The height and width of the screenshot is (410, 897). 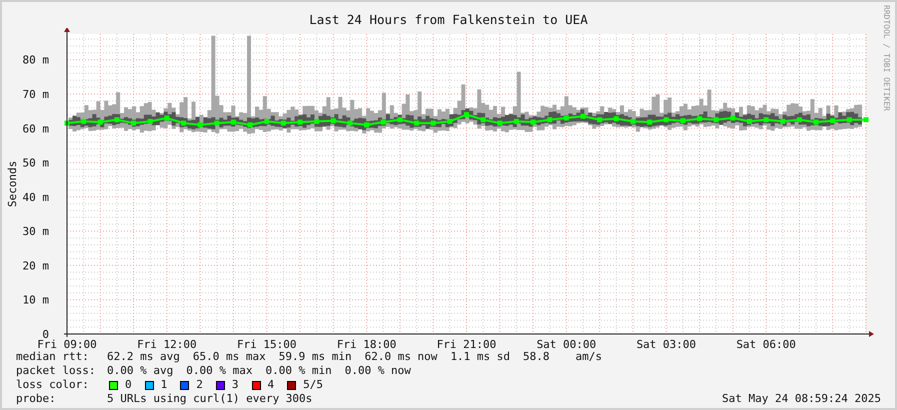 What do you see at coordinates (266, 344) in the screenshot?
I see `x-tick-label: Fri 15:00` at bounding box center [266, 344].